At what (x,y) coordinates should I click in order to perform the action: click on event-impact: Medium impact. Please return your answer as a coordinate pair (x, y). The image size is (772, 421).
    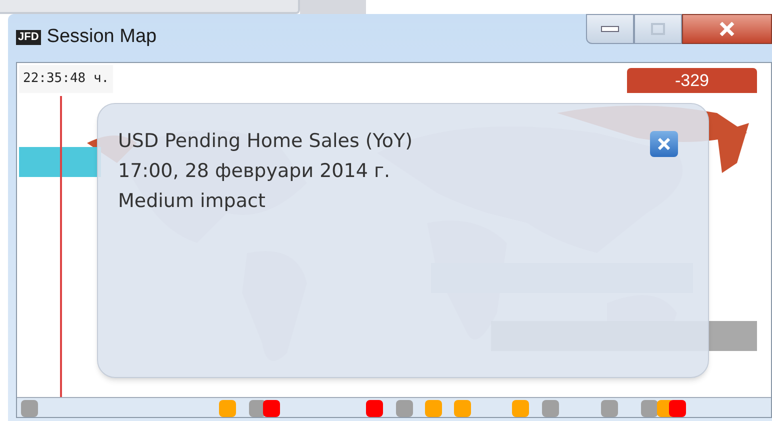
    Looking at the image, I should click on (192, 201).